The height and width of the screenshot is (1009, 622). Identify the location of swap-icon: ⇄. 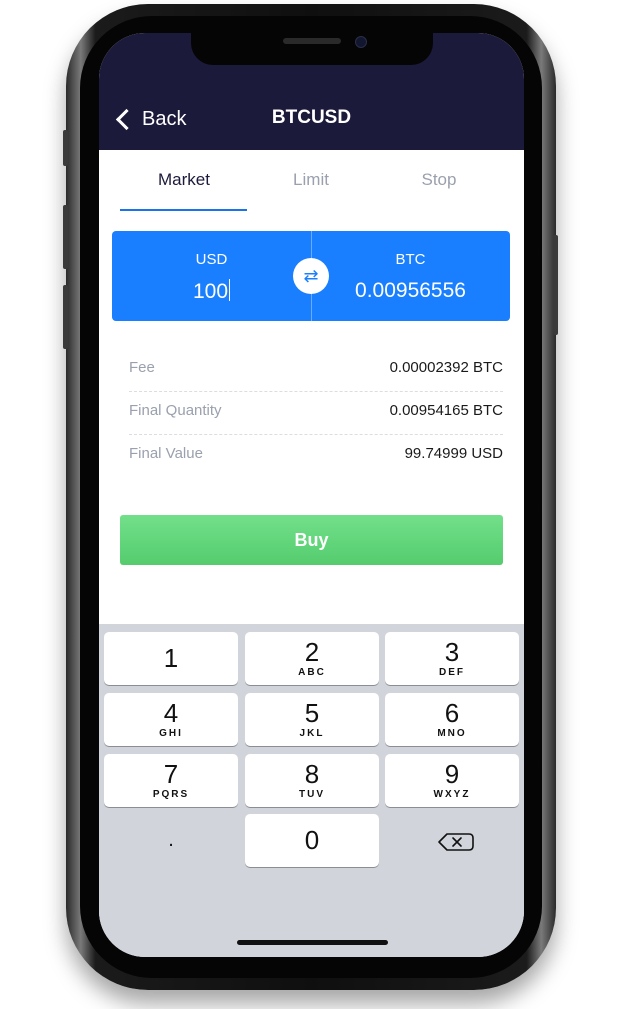
(311, 276).